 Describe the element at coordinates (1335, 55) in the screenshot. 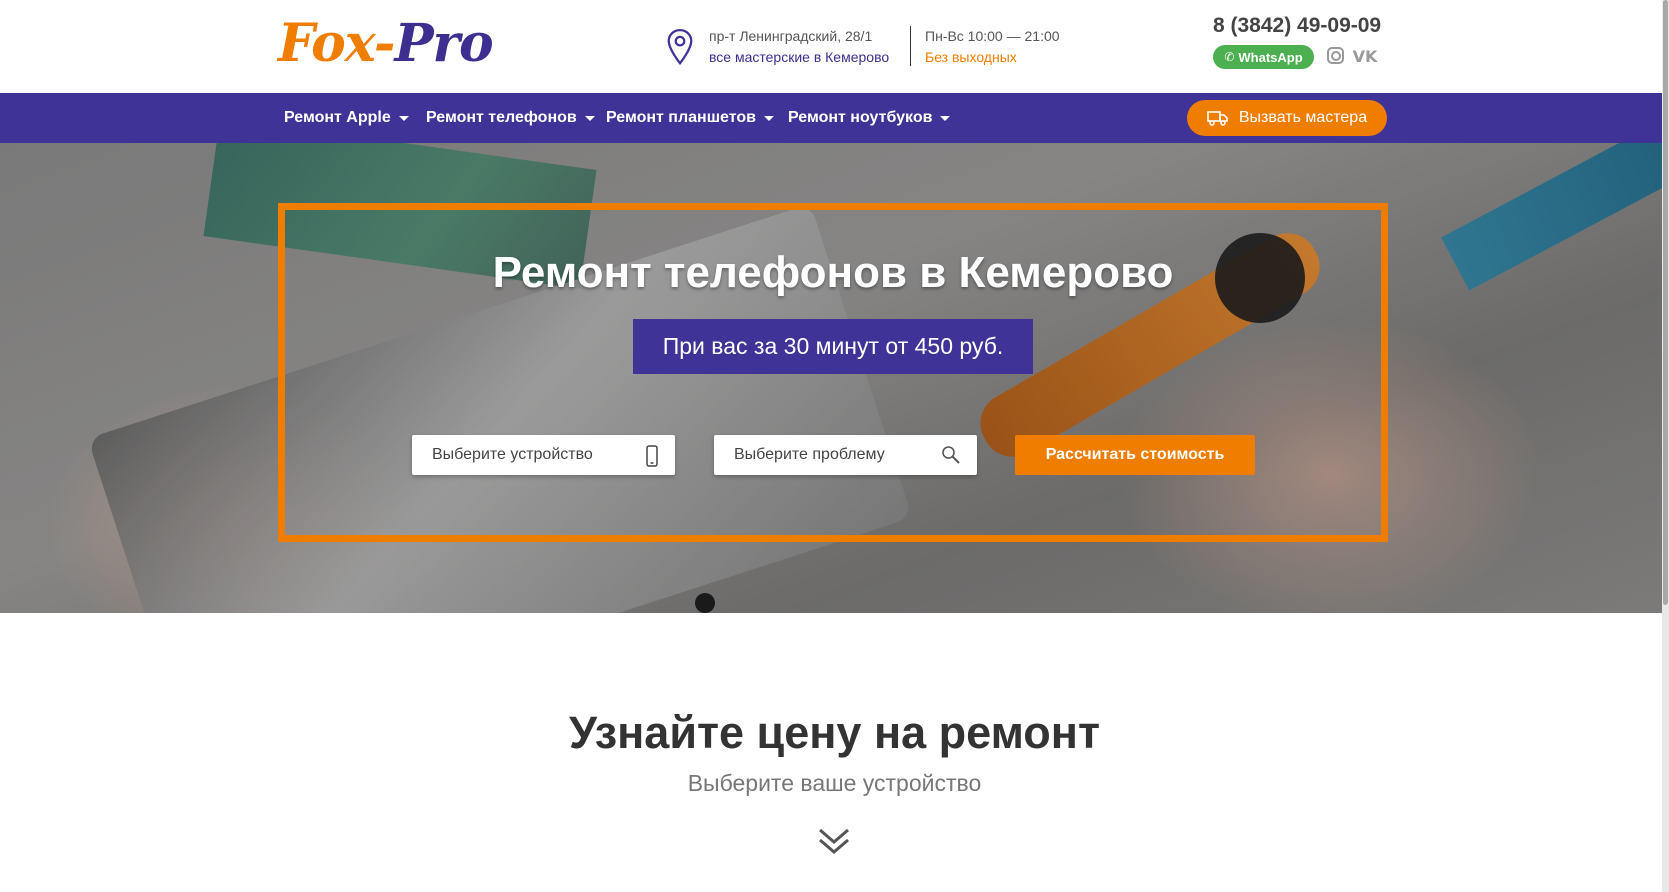

I see `instagram-icon` at that location.